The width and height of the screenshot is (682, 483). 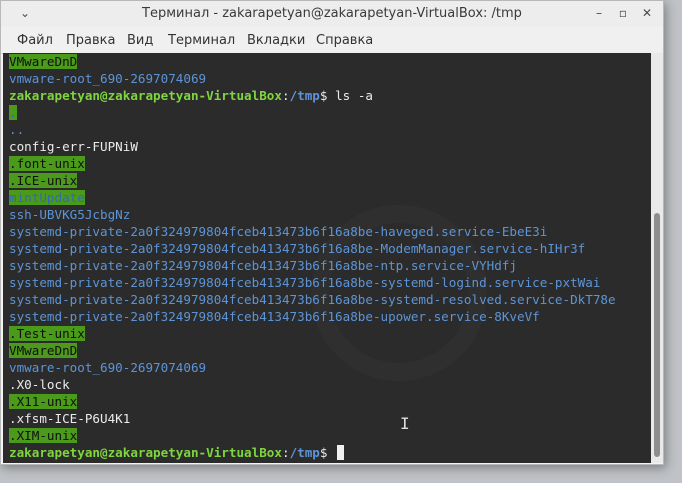 What do you see at coordinates (70, 418) in the screenshot?
I see `output-line: .xfsm-ICE-P6U4K1` at bounding box center [70, 418].